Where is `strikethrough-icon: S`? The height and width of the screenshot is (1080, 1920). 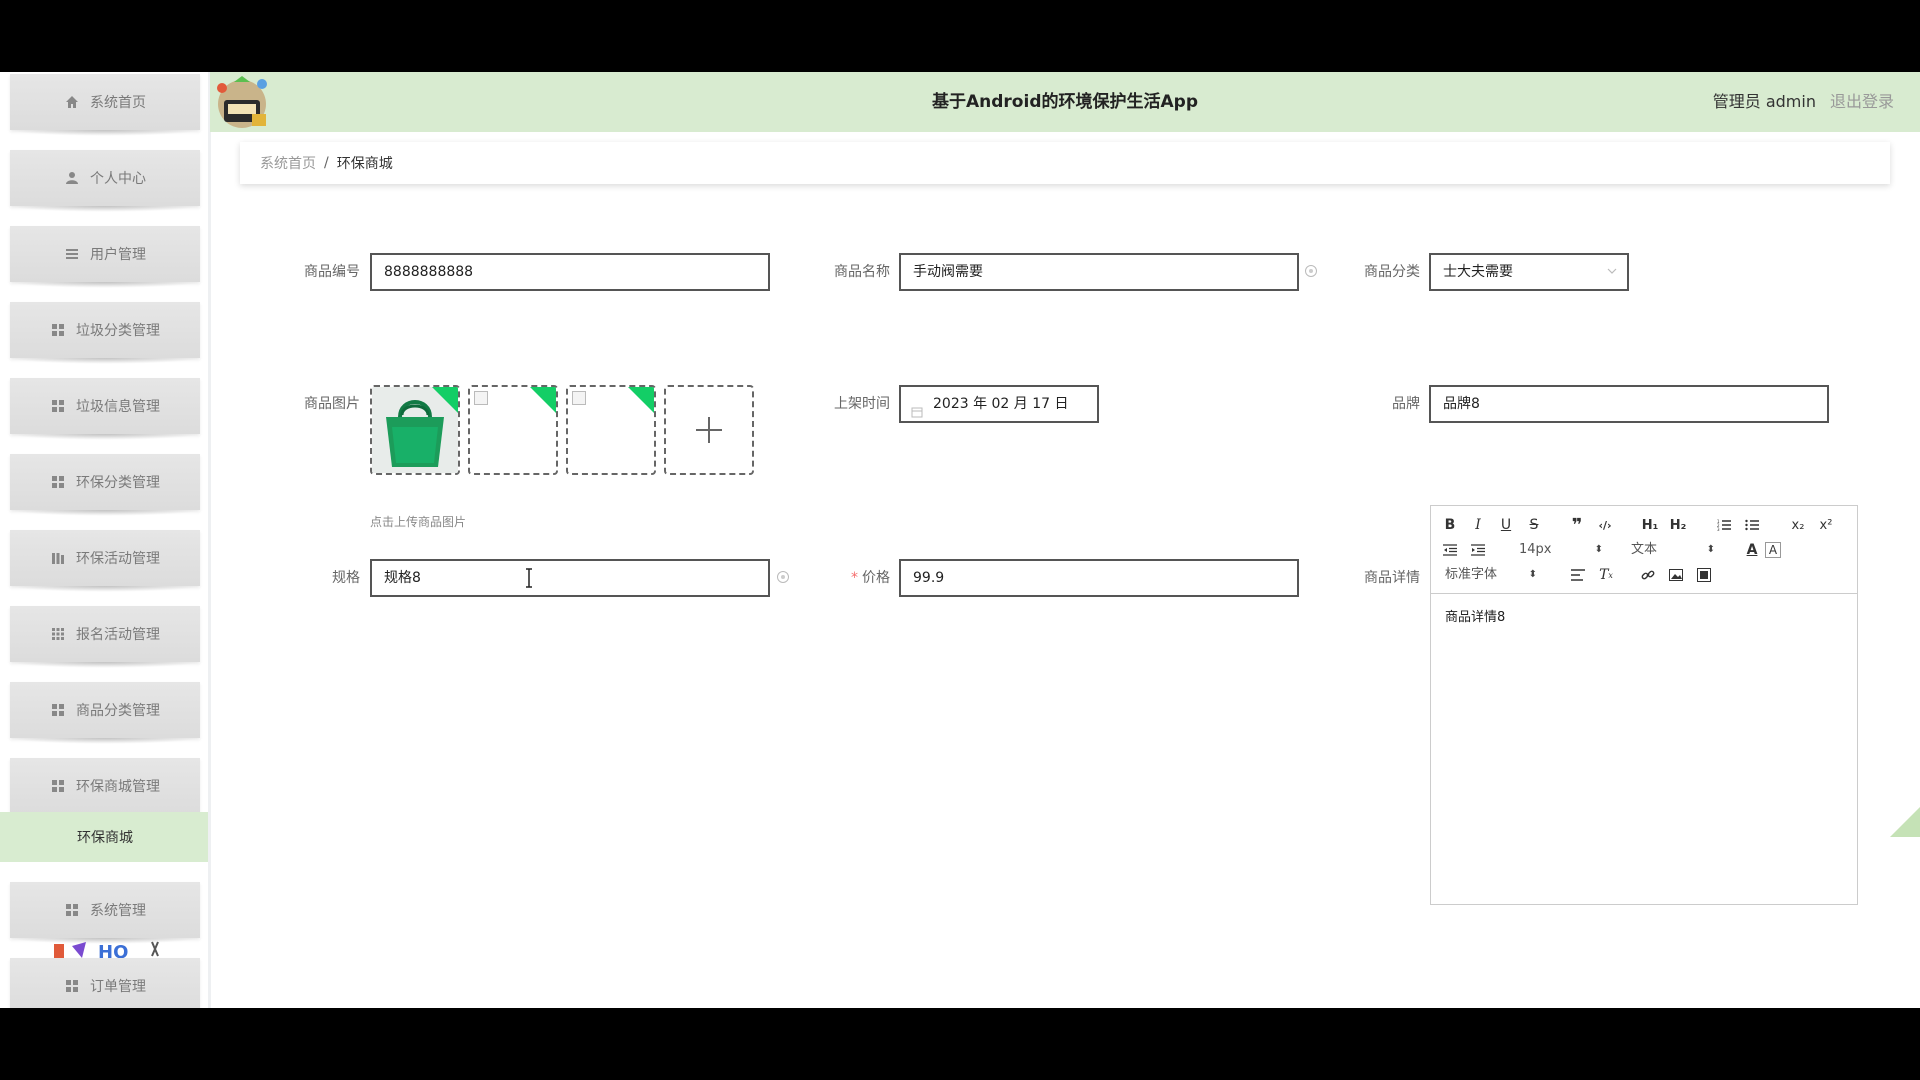 strikethrough-icon: S is located at coordinates (1534, 525).